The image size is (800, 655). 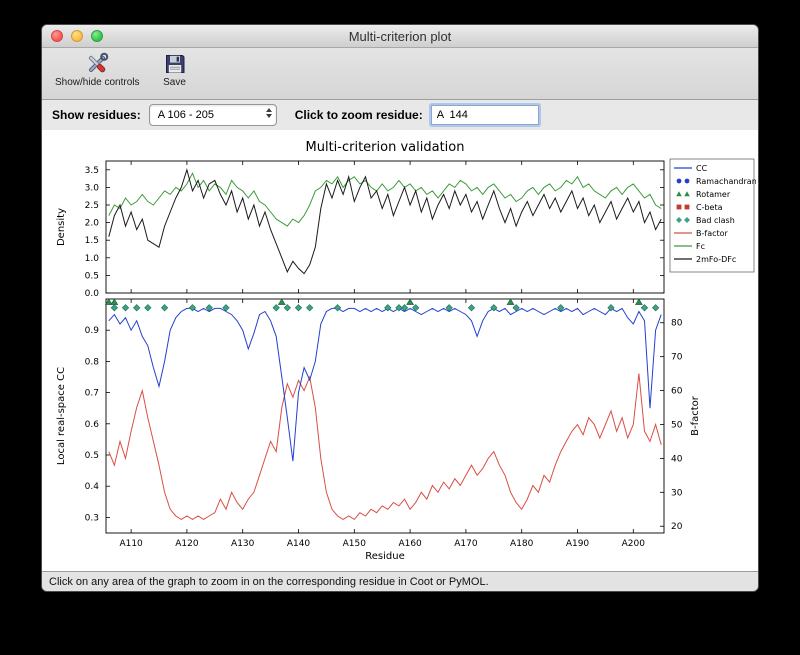 What do you see at coordinates (695, 415) in the screenshot?
I see `bfactor-axis-label: B-factor` at bounding box center [695, 415].